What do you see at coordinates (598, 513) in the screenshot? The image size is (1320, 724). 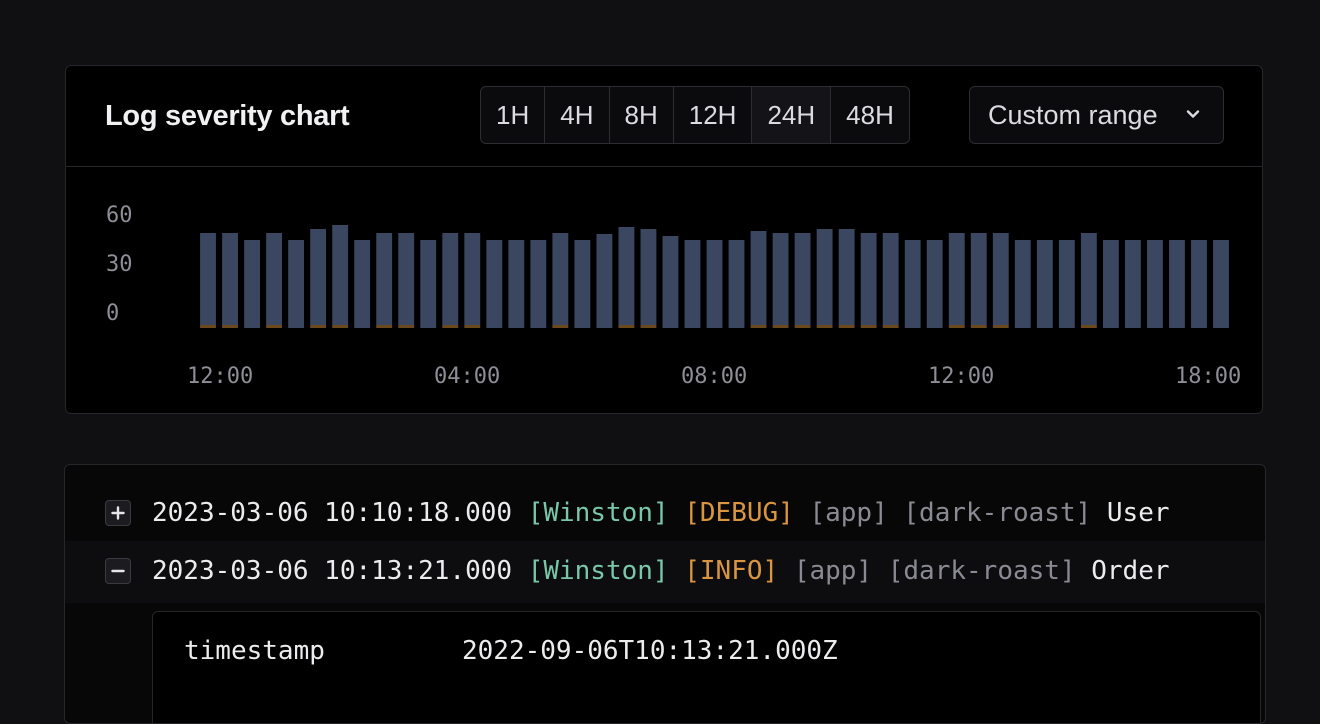 I see `log-source: [Winston]` at bounding box center [598, 513].